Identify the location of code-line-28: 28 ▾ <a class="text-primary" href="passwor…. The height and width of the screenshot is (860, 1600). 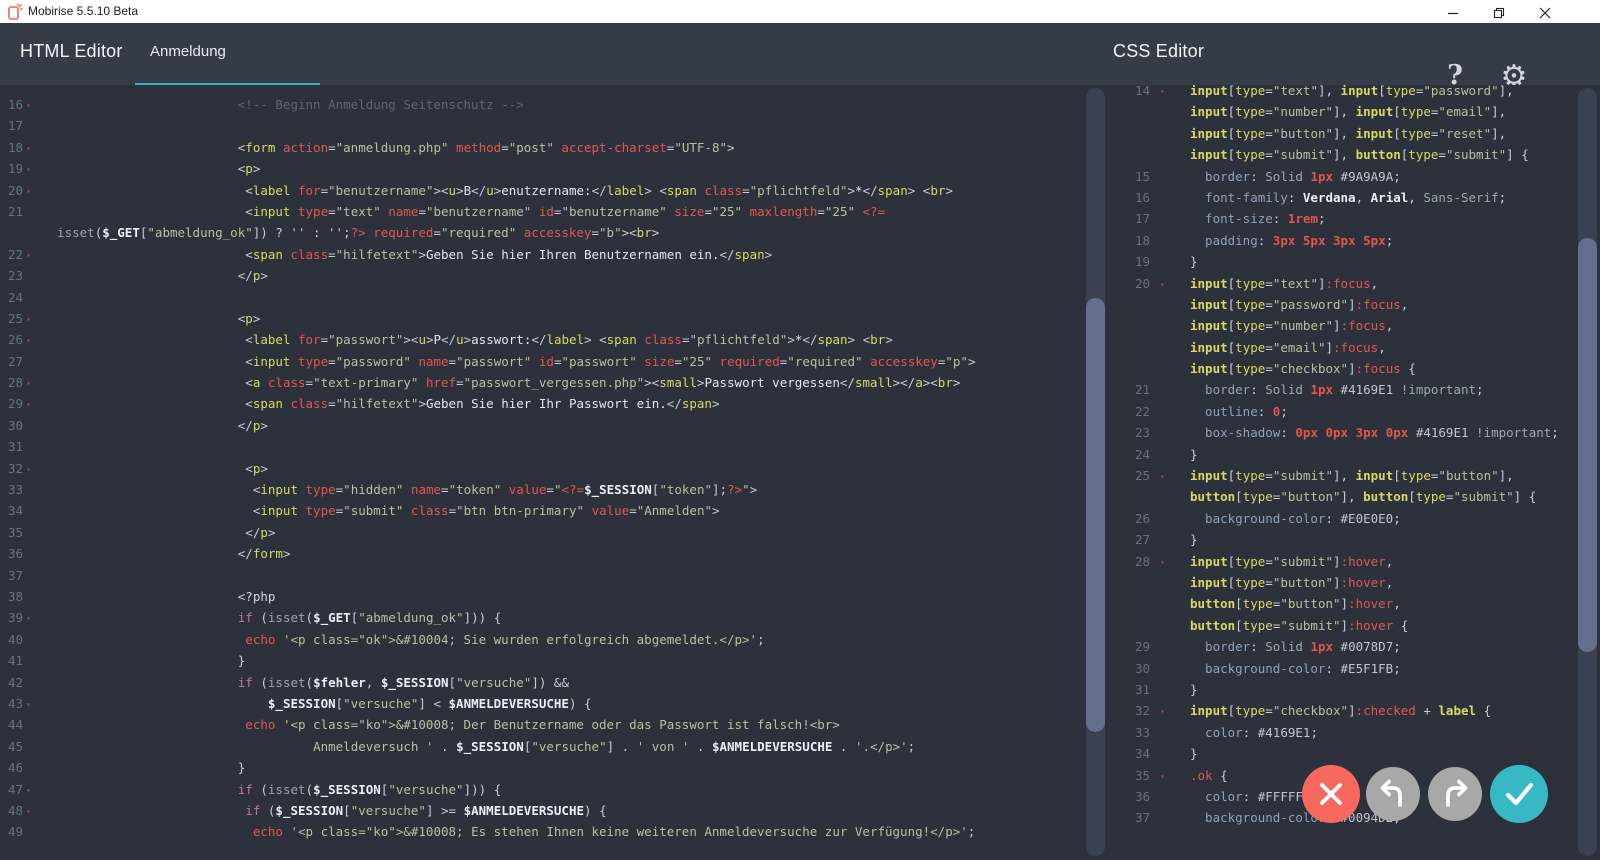
(543, 382).